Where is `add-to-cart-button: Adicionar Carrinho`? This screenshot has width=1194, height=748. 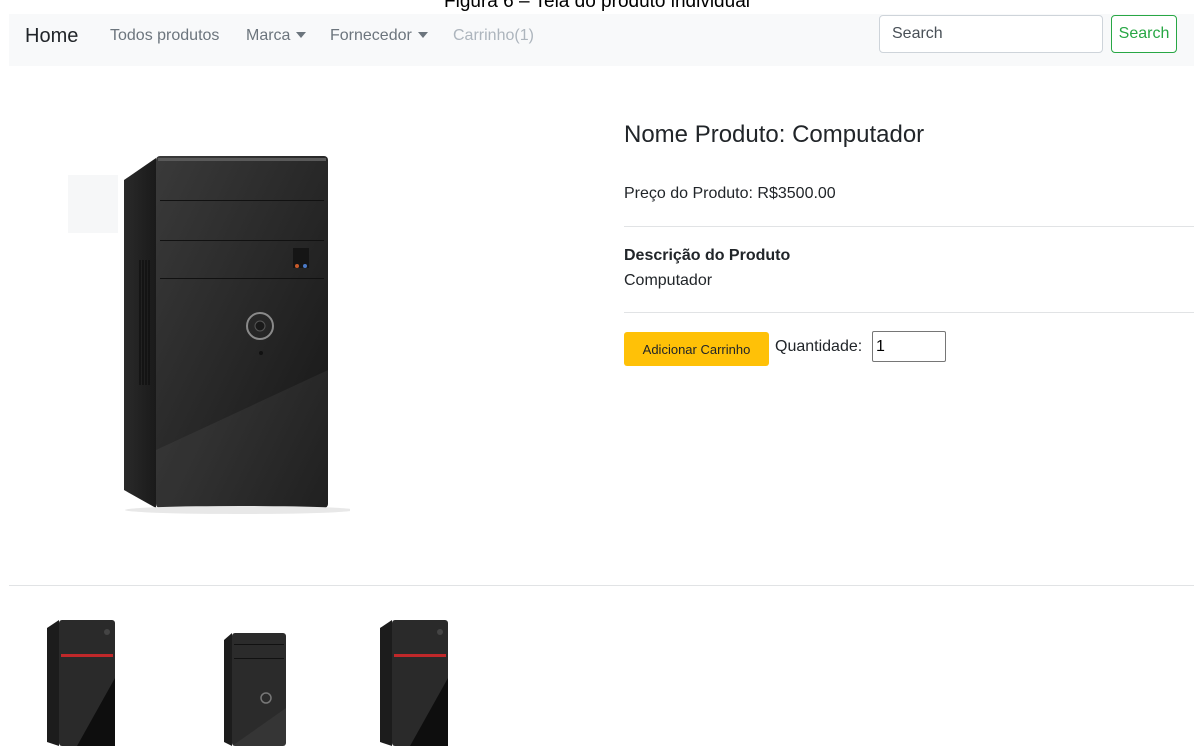 add-to-cart-button: Adicionar Carrinho is located at coordinates (696, 349).